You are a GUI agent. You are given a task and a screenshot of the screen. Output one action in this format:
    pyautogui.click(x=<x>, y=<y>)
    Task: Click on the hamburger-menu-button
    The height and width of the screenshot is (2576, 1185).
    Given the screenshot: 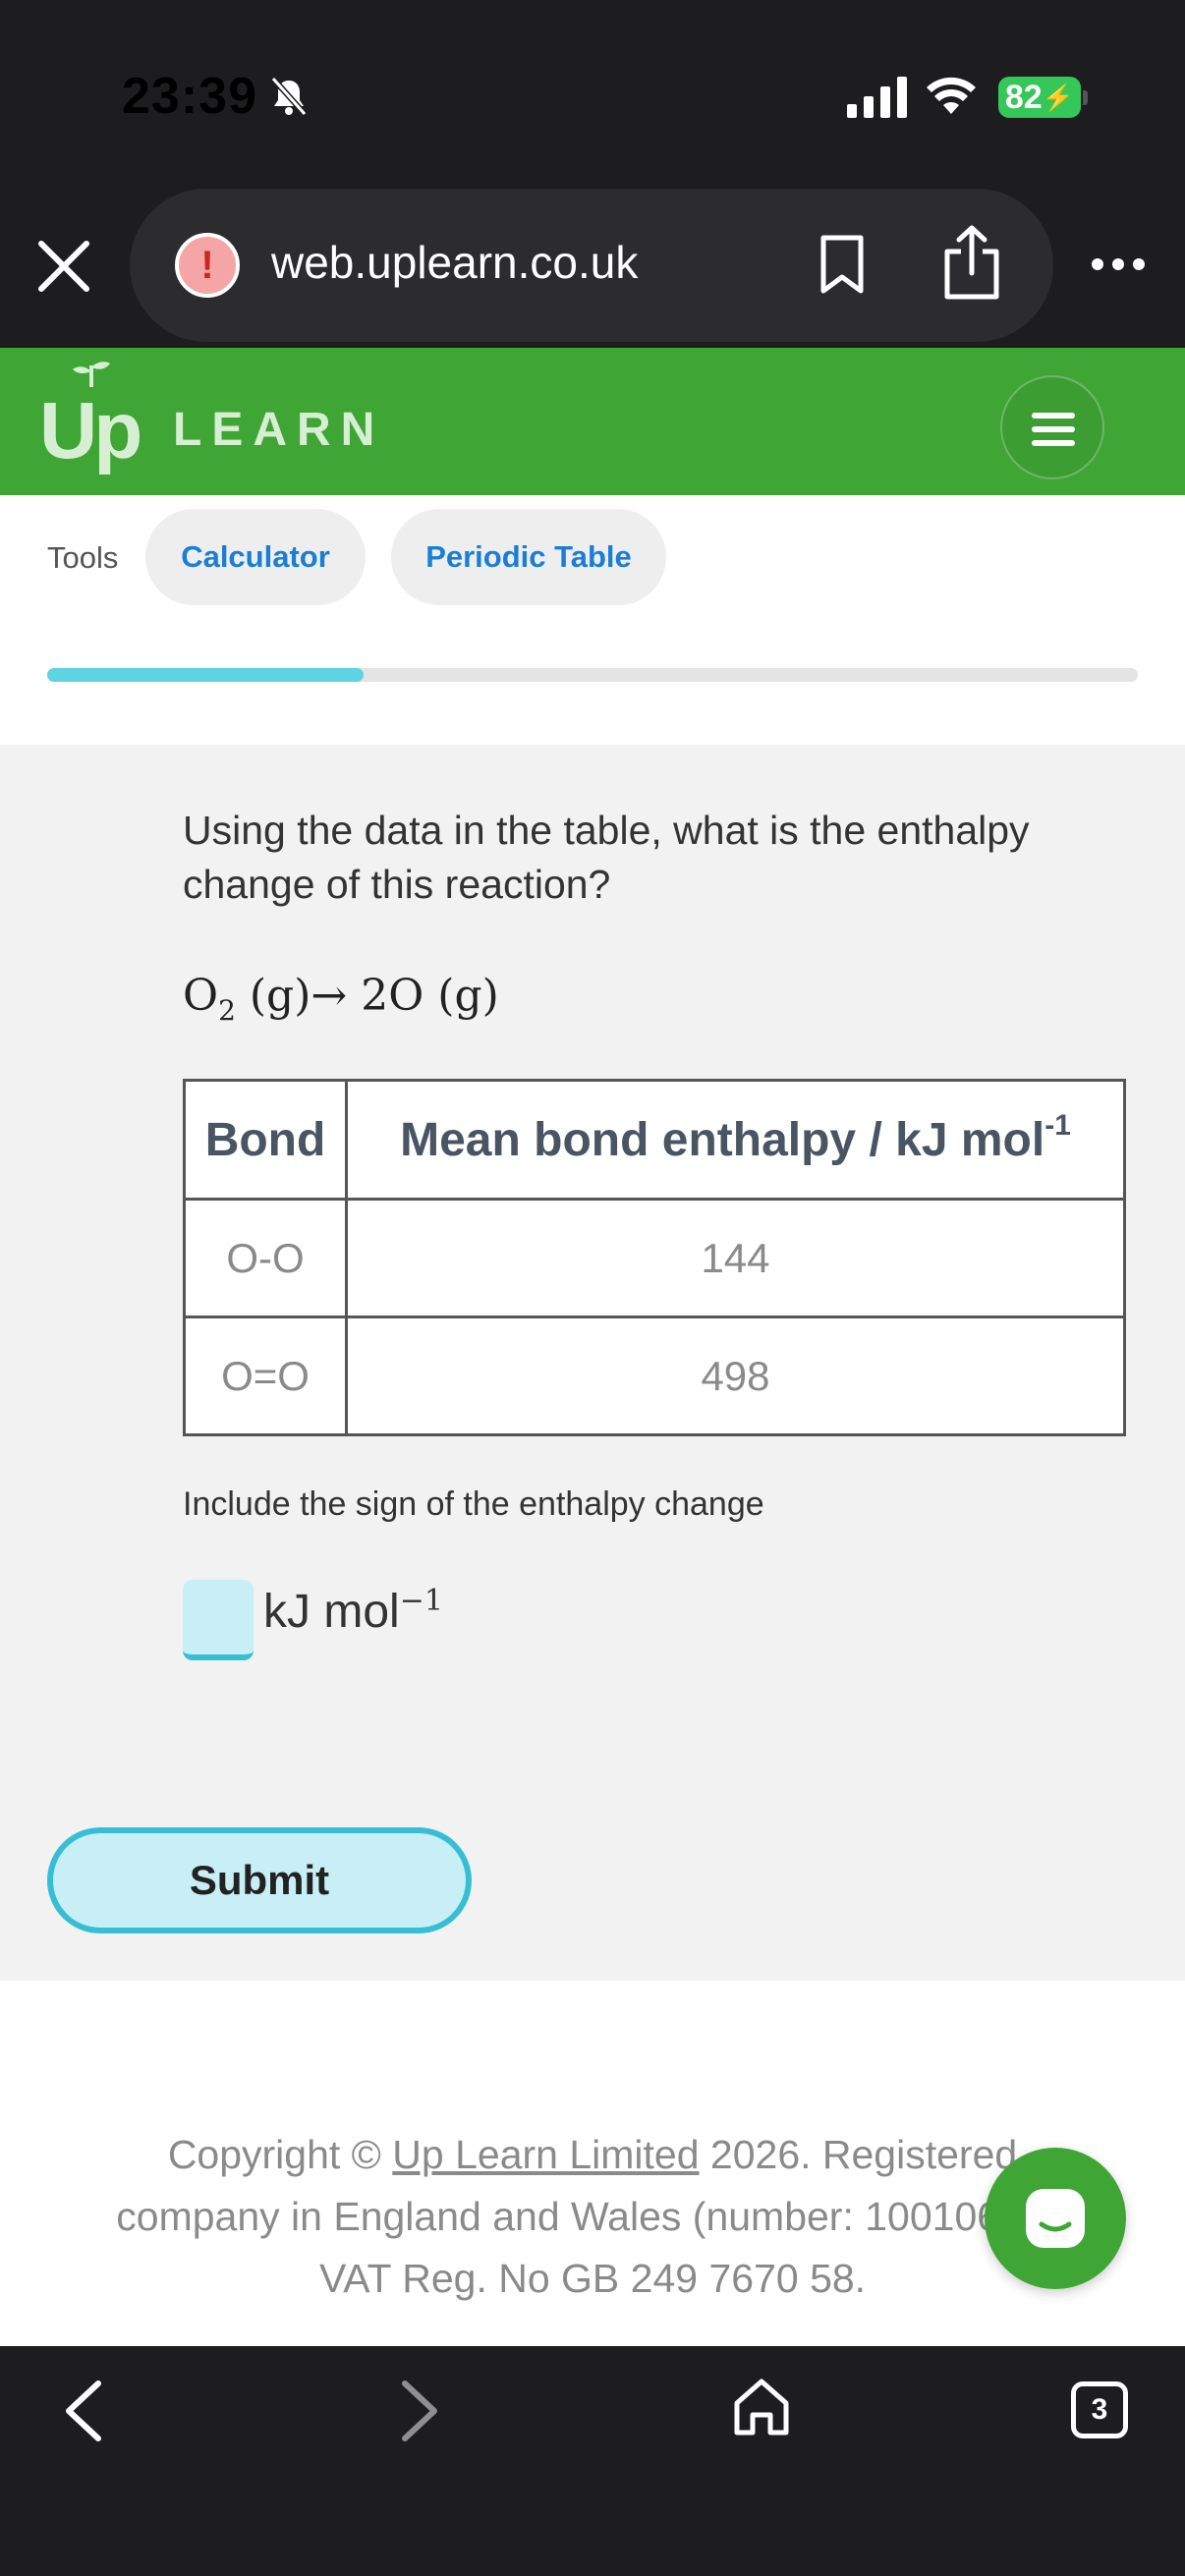 What is the action you would take?
    pyautogui.click(x=1052, y=427)
    